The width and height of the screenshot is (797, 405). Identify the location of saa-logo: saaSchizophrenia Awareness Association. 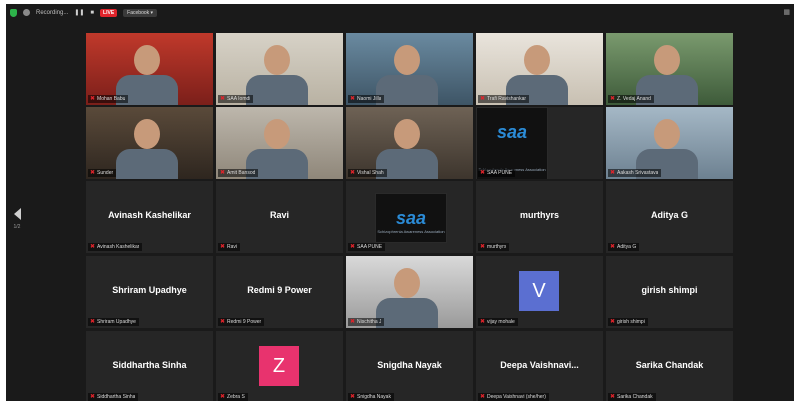
(411, 218).